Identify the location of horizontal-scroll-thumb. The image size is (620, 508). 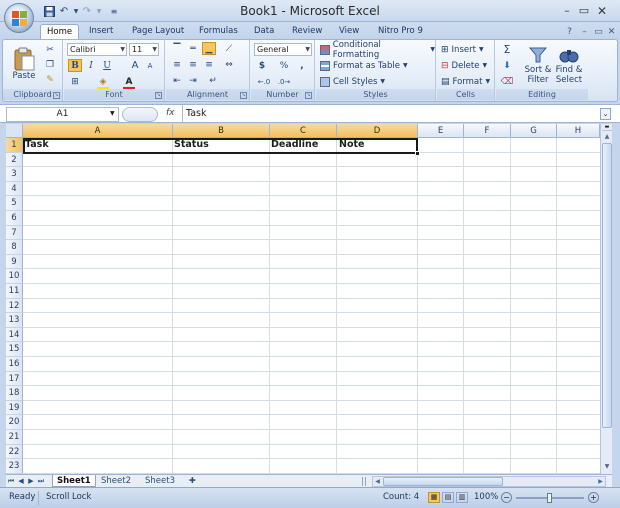
(443, 481).